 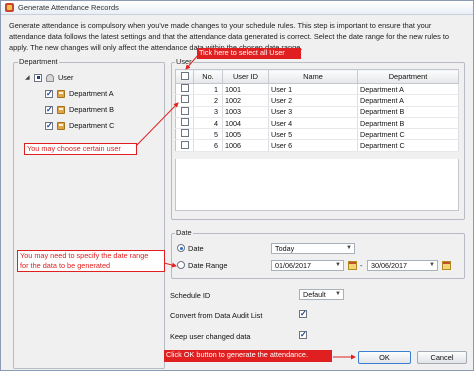 What do you see at coordinates (208, 265) in the screenshot?
I see `date-range-option-label: Date Range` at bounding box center [208, 265].